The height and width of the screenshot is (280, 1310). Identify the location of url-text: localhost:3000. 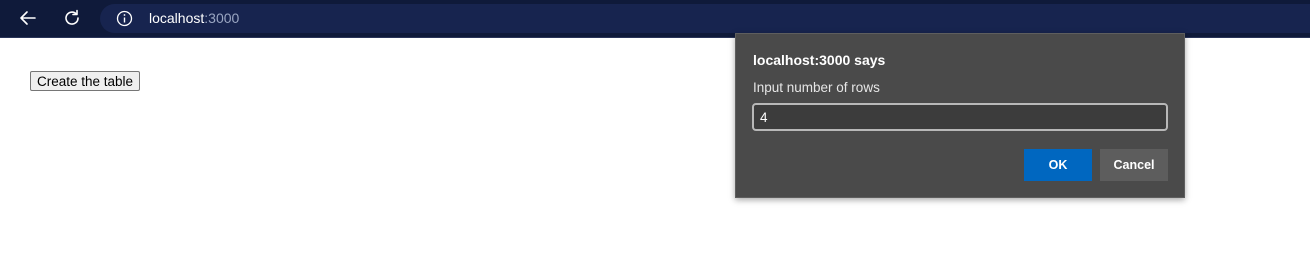
(194, 18).